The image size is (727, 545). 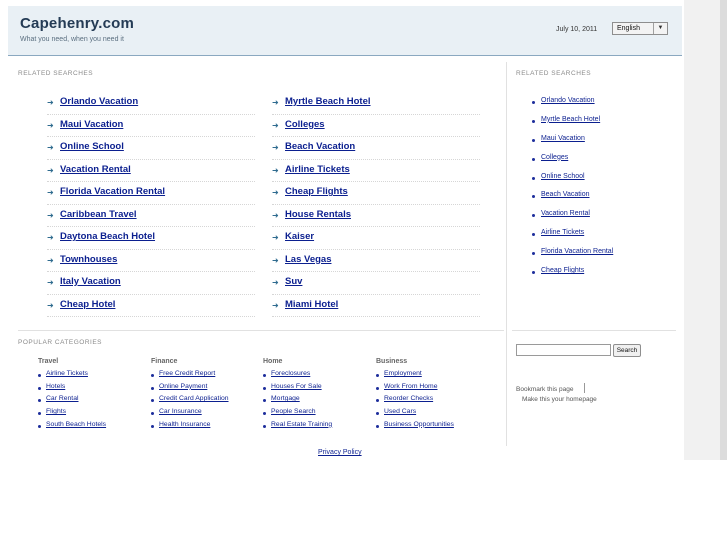 I want to click on list-item: Florida Vacation Rental, so click(x=602, y=257).